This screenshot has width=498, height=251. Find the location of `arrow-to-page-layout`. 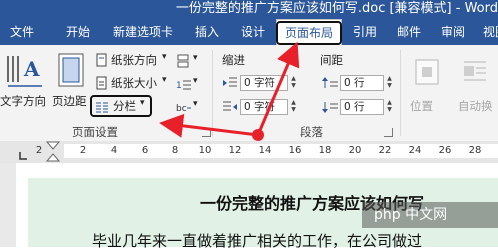

arrow-to-page-layout is located at coordinates (278, 88).